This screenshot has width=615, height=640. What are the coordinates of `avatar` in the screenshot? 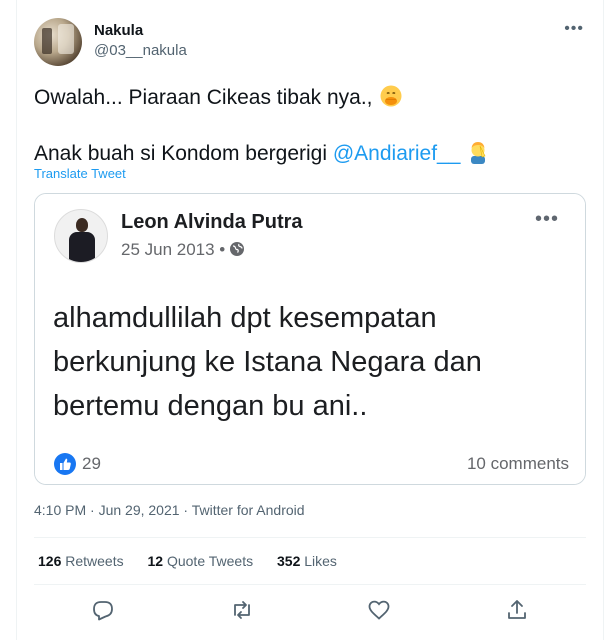 It's located at (58, 42).